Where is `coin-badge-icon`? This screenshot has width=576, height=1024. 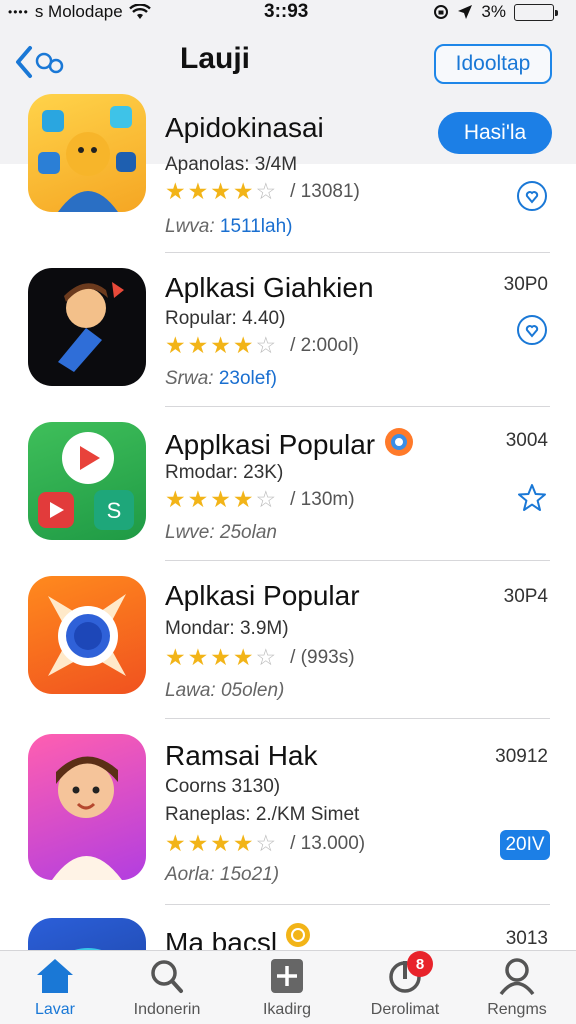
coin-badge-icon is located at coordinates (297, 935).